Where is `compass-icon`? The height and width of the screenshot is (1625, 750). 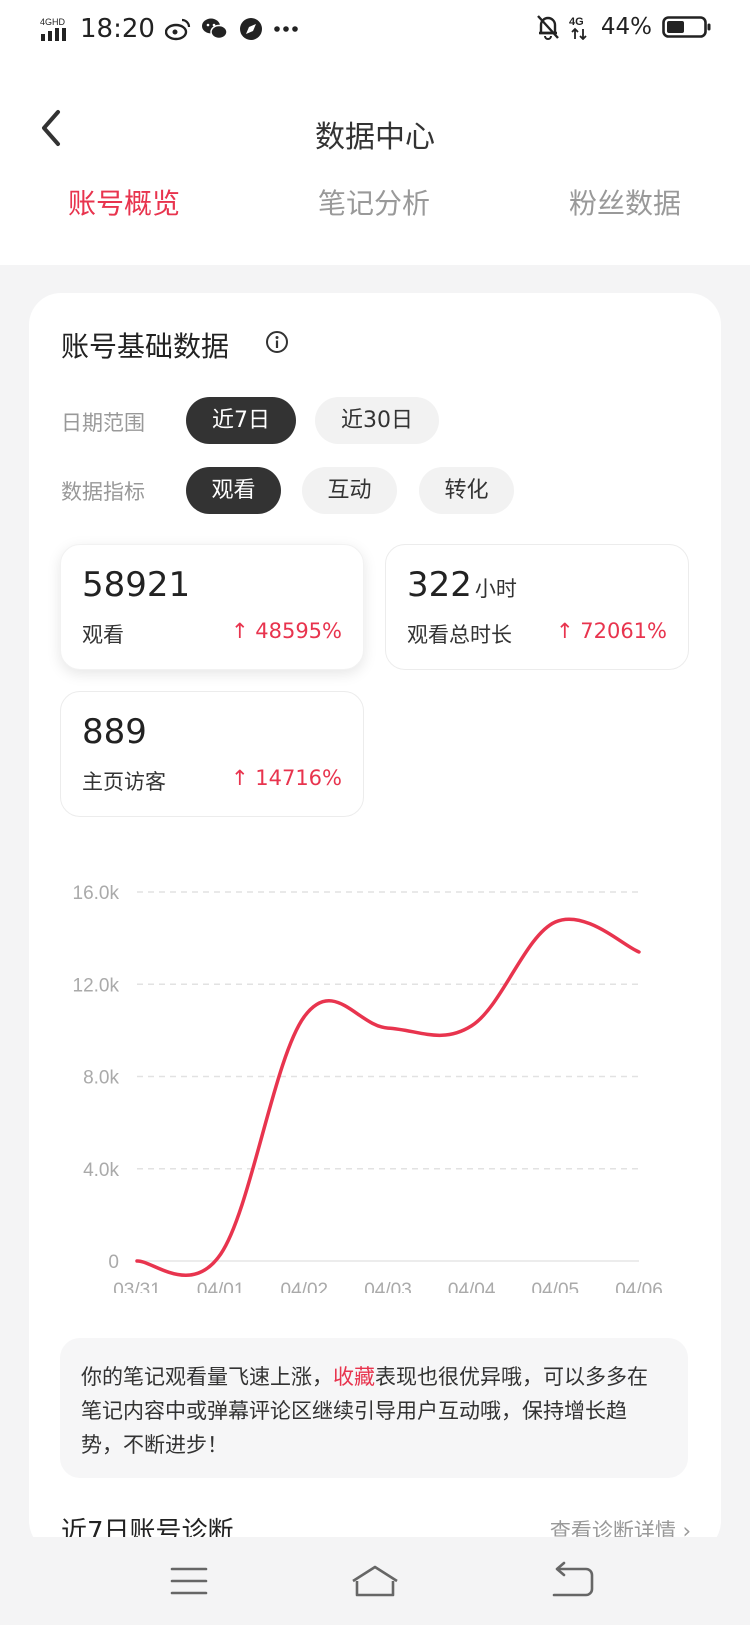
compass-icon is located at coordinates (250, 29).